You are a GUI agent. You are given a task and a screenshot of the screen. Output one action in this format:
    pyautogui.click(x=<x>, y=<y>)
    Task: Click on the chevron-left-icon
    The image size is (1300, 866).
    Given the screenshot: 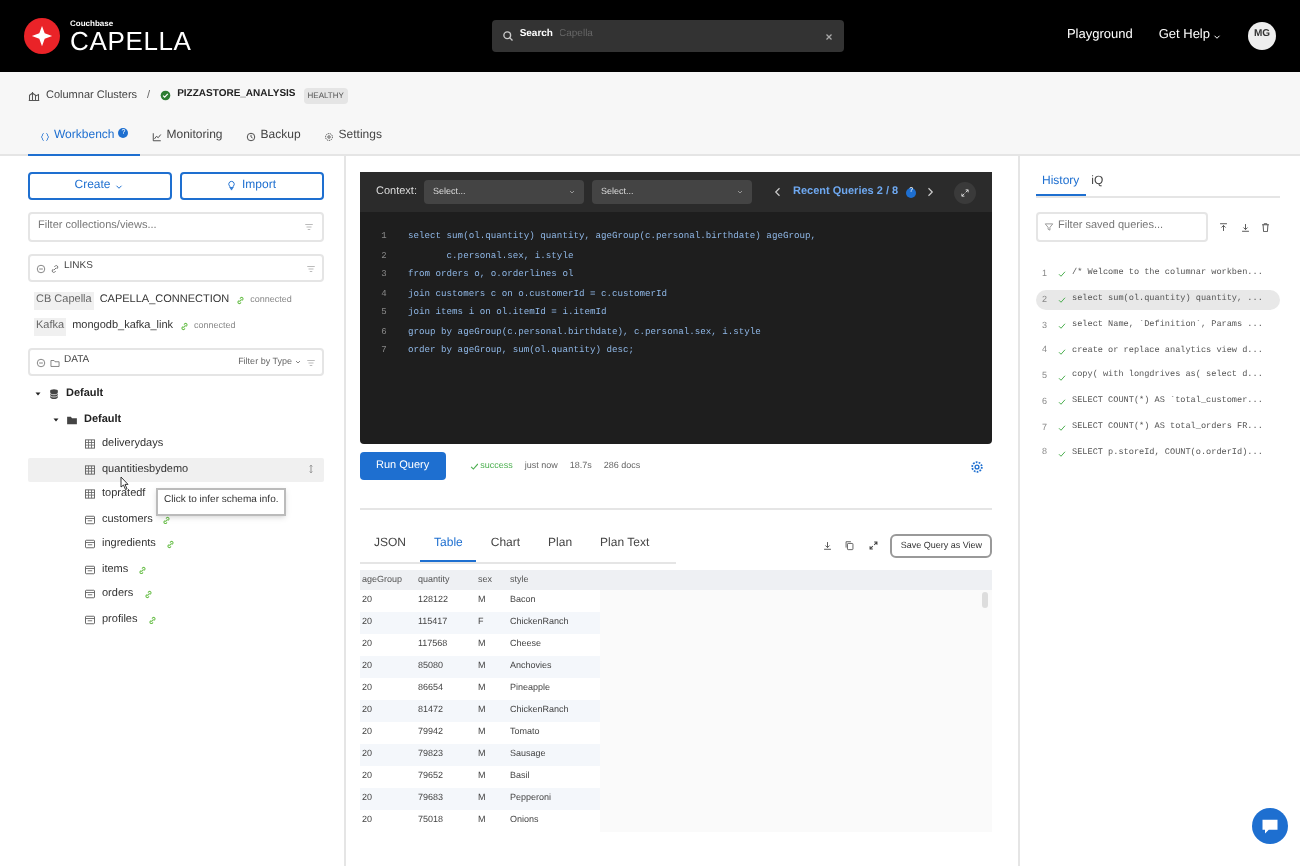 What is the action you would take?
    pyautogui.click(x=778, y=192)
    